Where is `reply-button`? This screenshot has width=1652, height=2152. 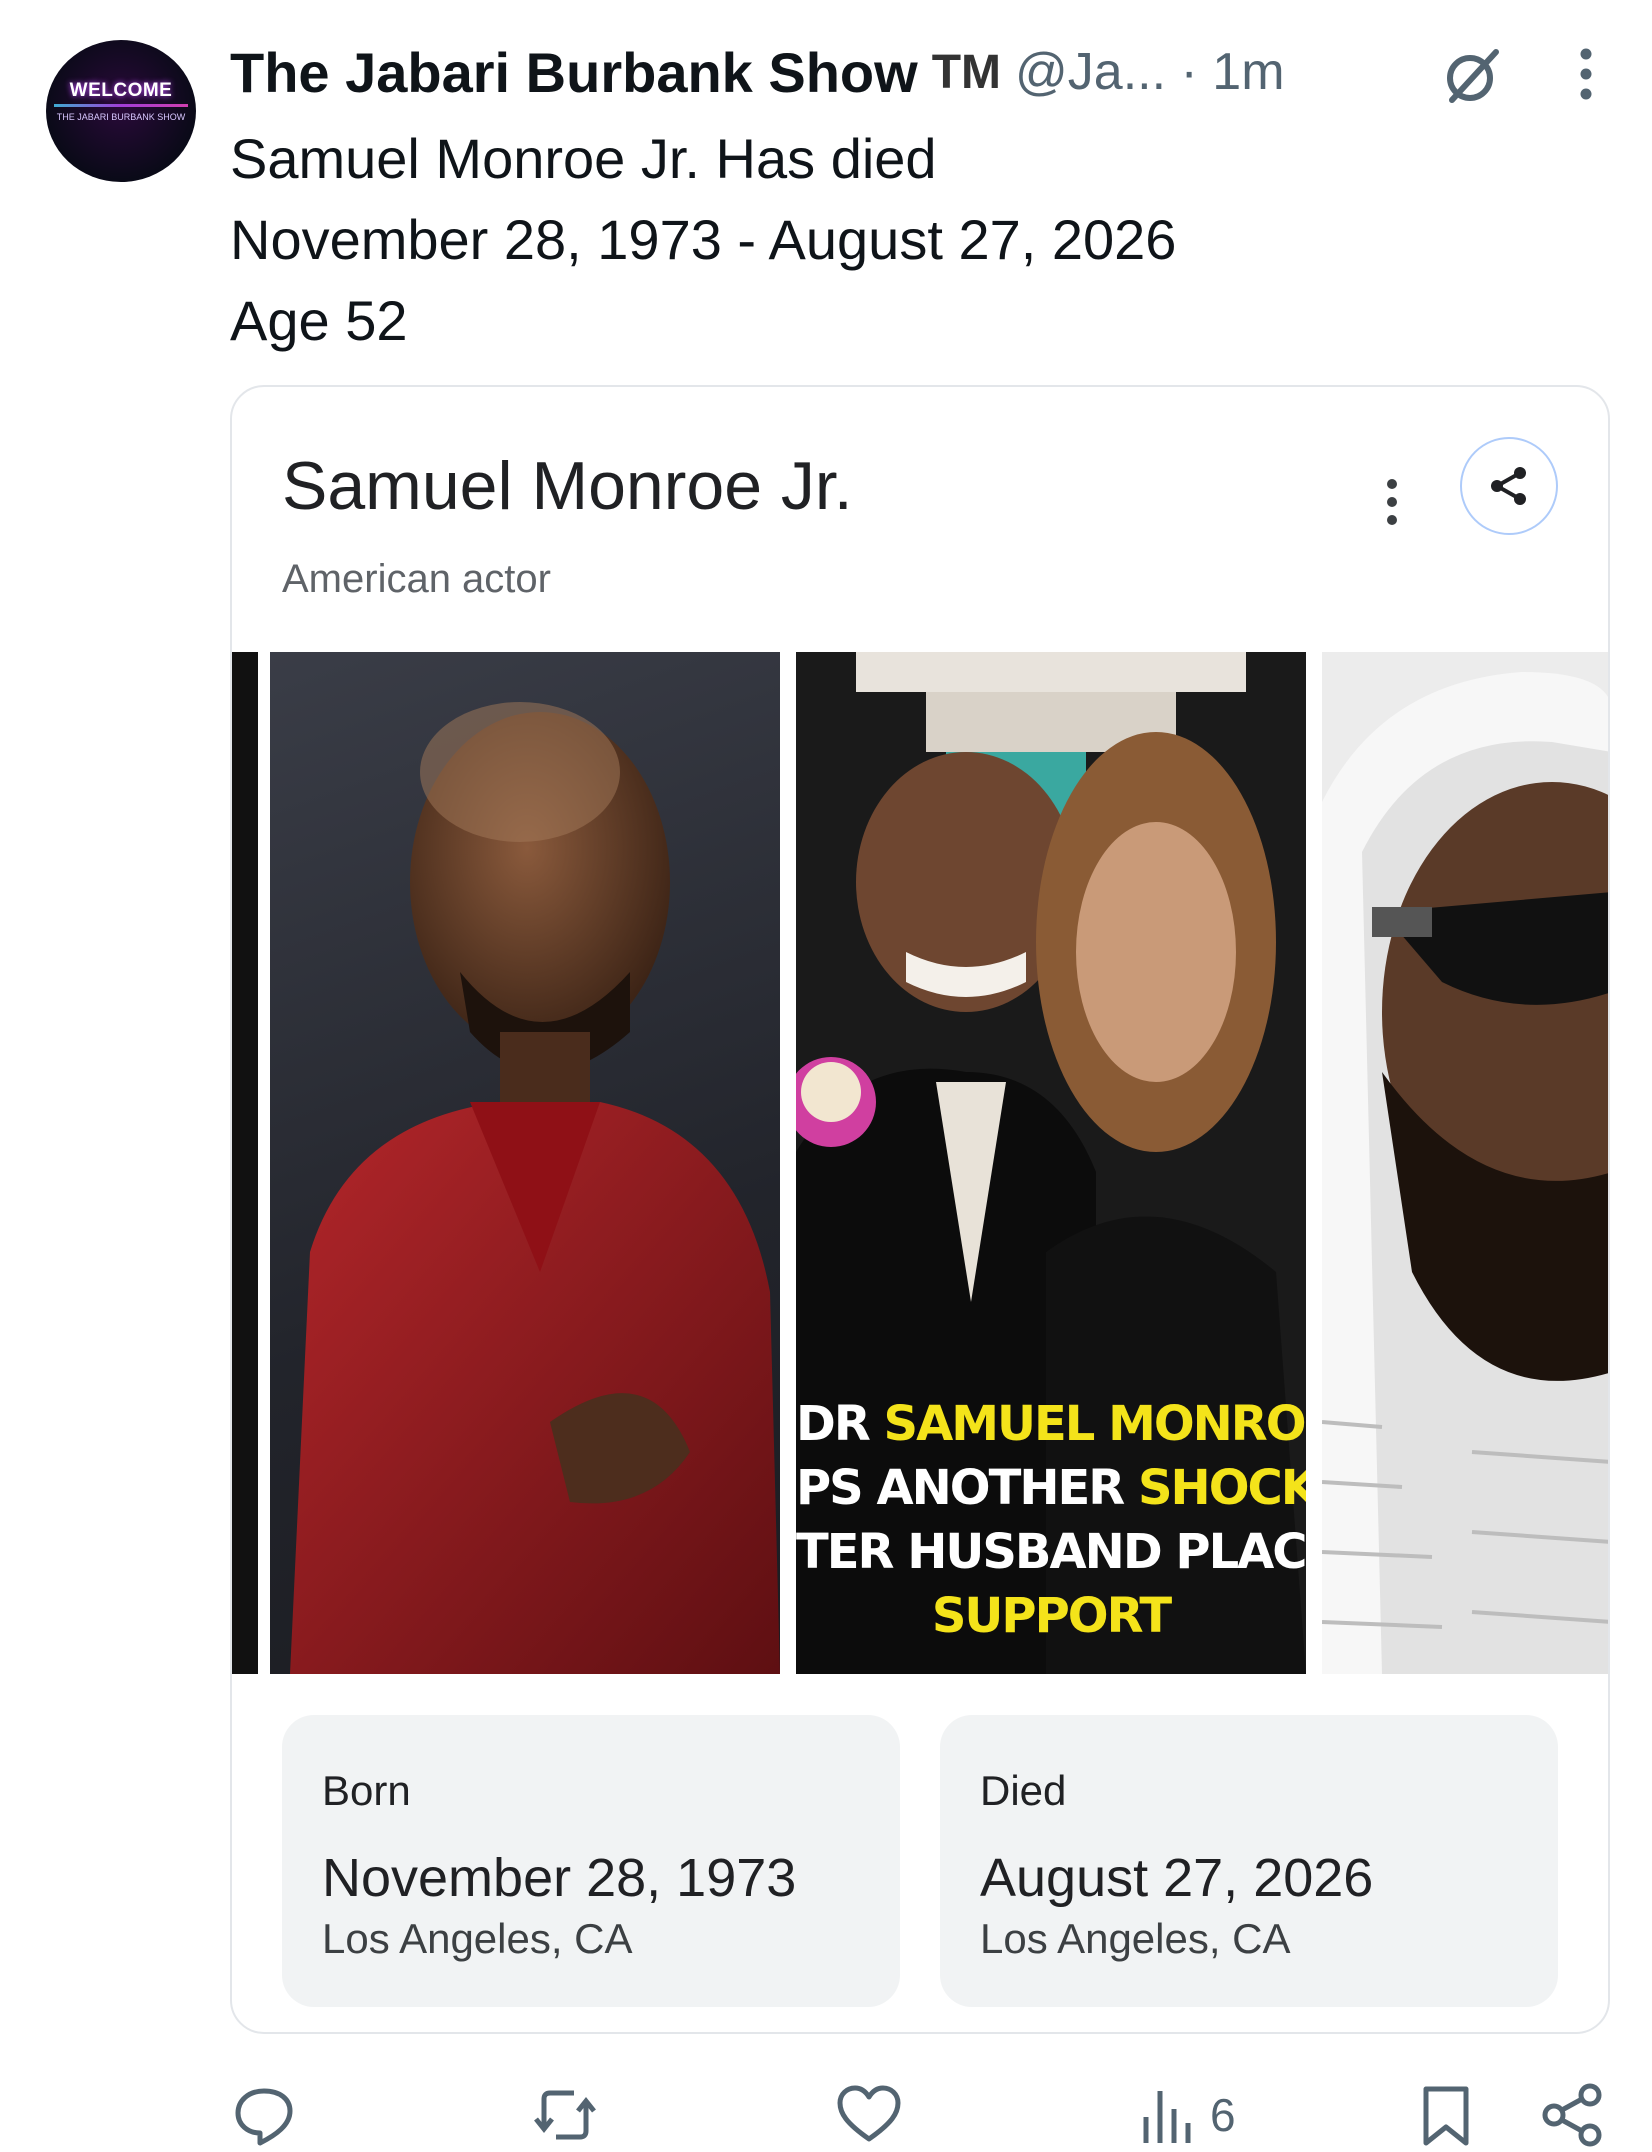
reply-button is located at coordinates (264, 2115).